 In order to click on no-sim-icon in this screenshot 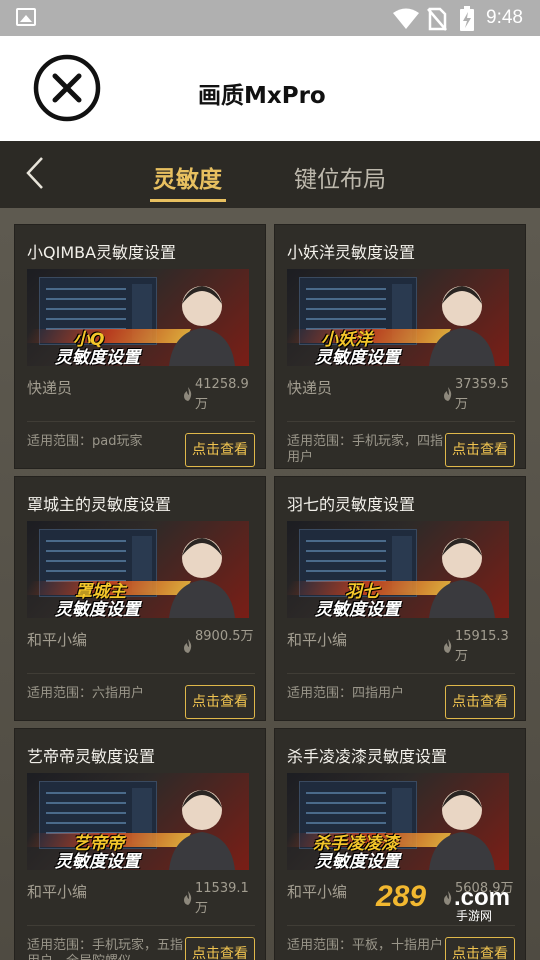, I will do `click(437, 19)`.